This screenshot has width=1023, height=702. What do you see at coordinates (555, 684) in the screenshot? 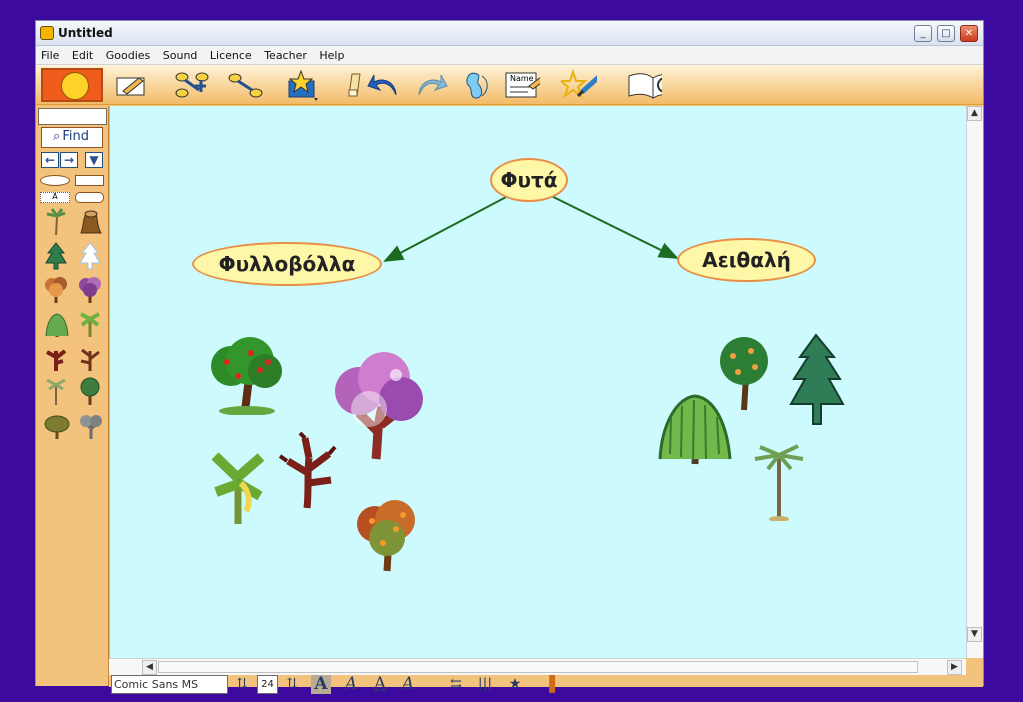
I see `color-swatch-icon: ▌` at bounding box center [555, 684].